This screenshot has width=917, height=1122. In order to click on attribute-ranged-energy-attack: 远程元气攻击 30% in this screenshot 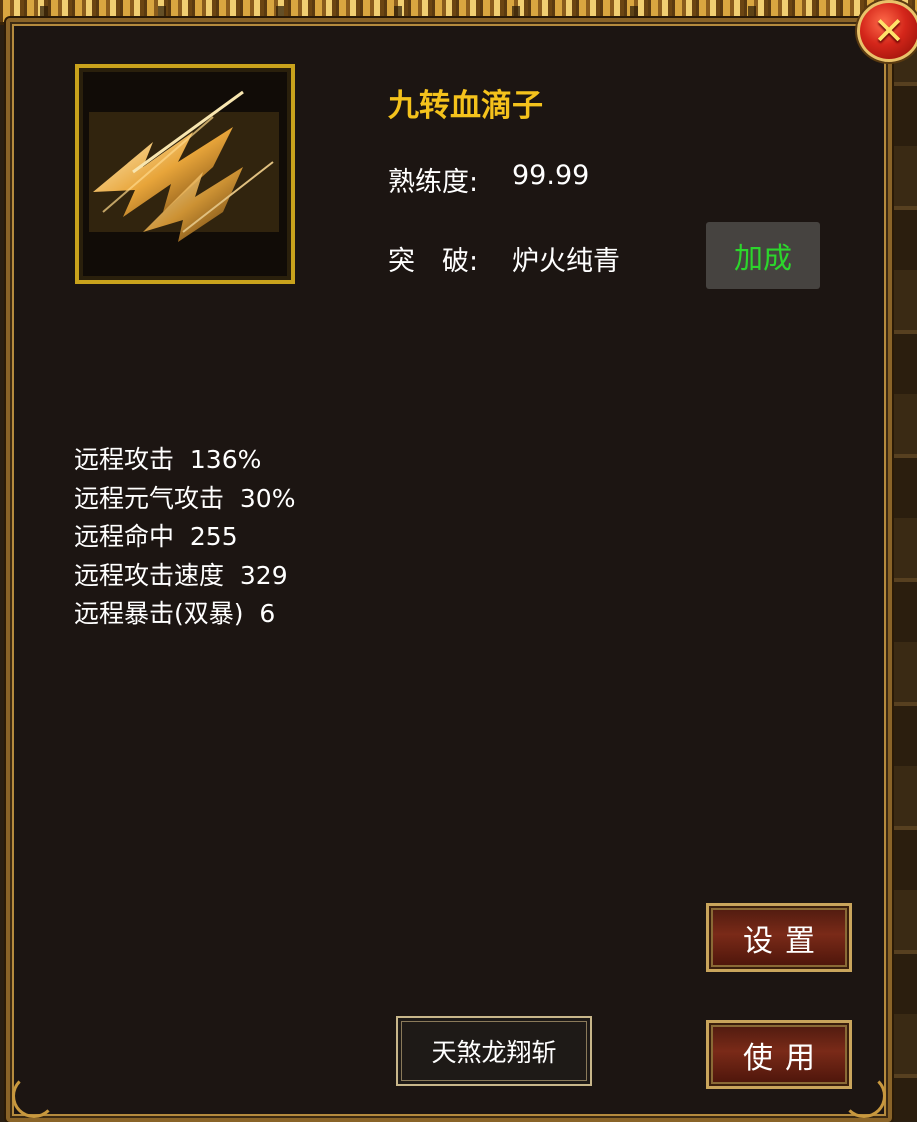, I will do `click(185, 498)`.